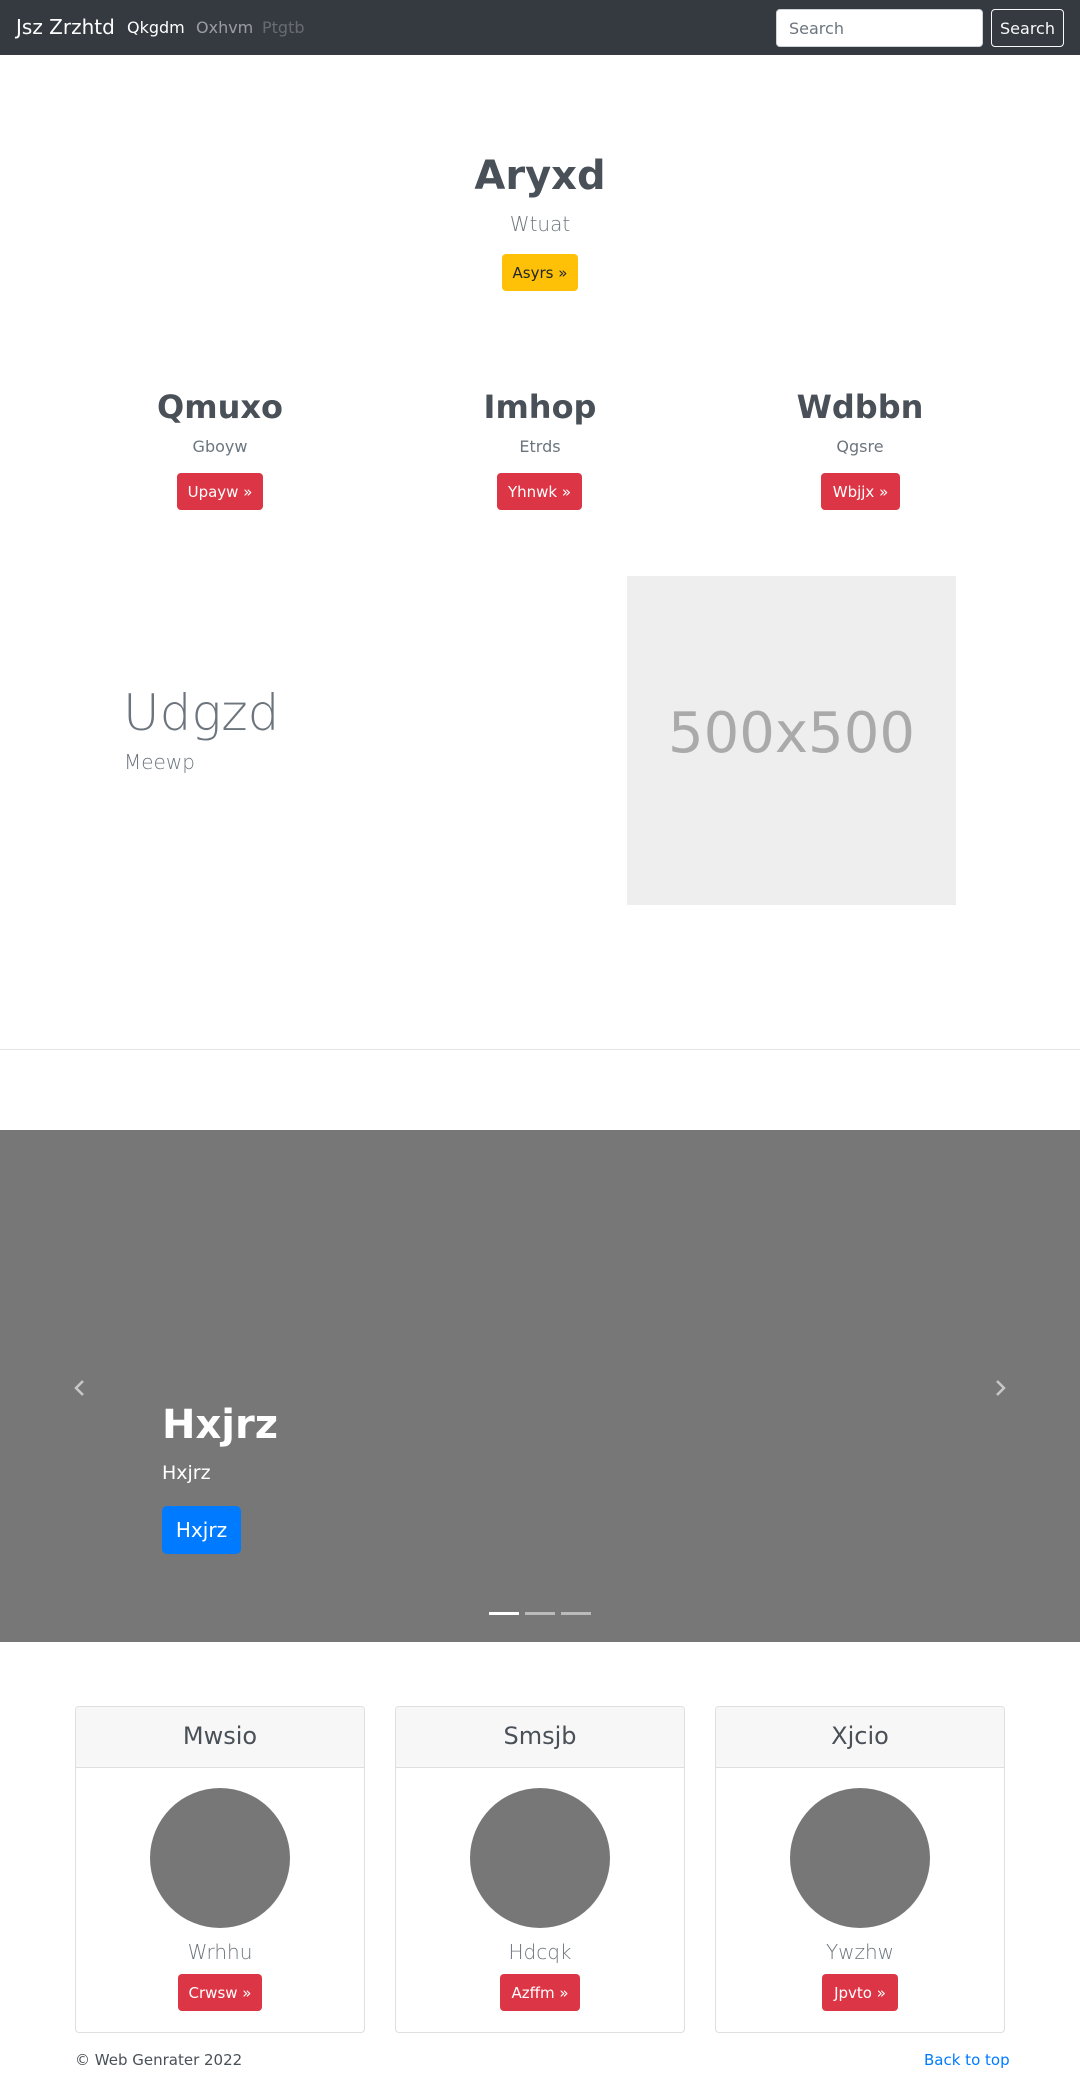 This screenshot has height=2074, width=1080. Describe the element at coordinates (540, 446) in the screenshot. I see `feature-subtitle-2: Etrds` at that location.